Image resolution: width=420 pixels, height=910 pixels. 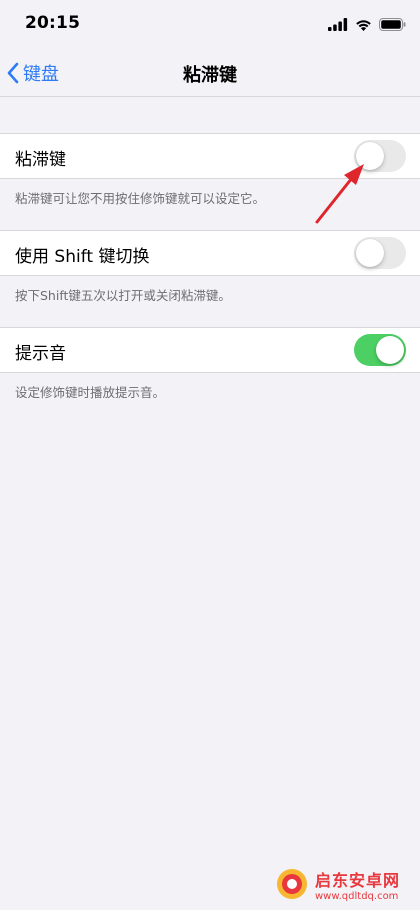 I want to click on shift-toggle-label: 使用 Shift 键切换, so click(x=82, y=257).